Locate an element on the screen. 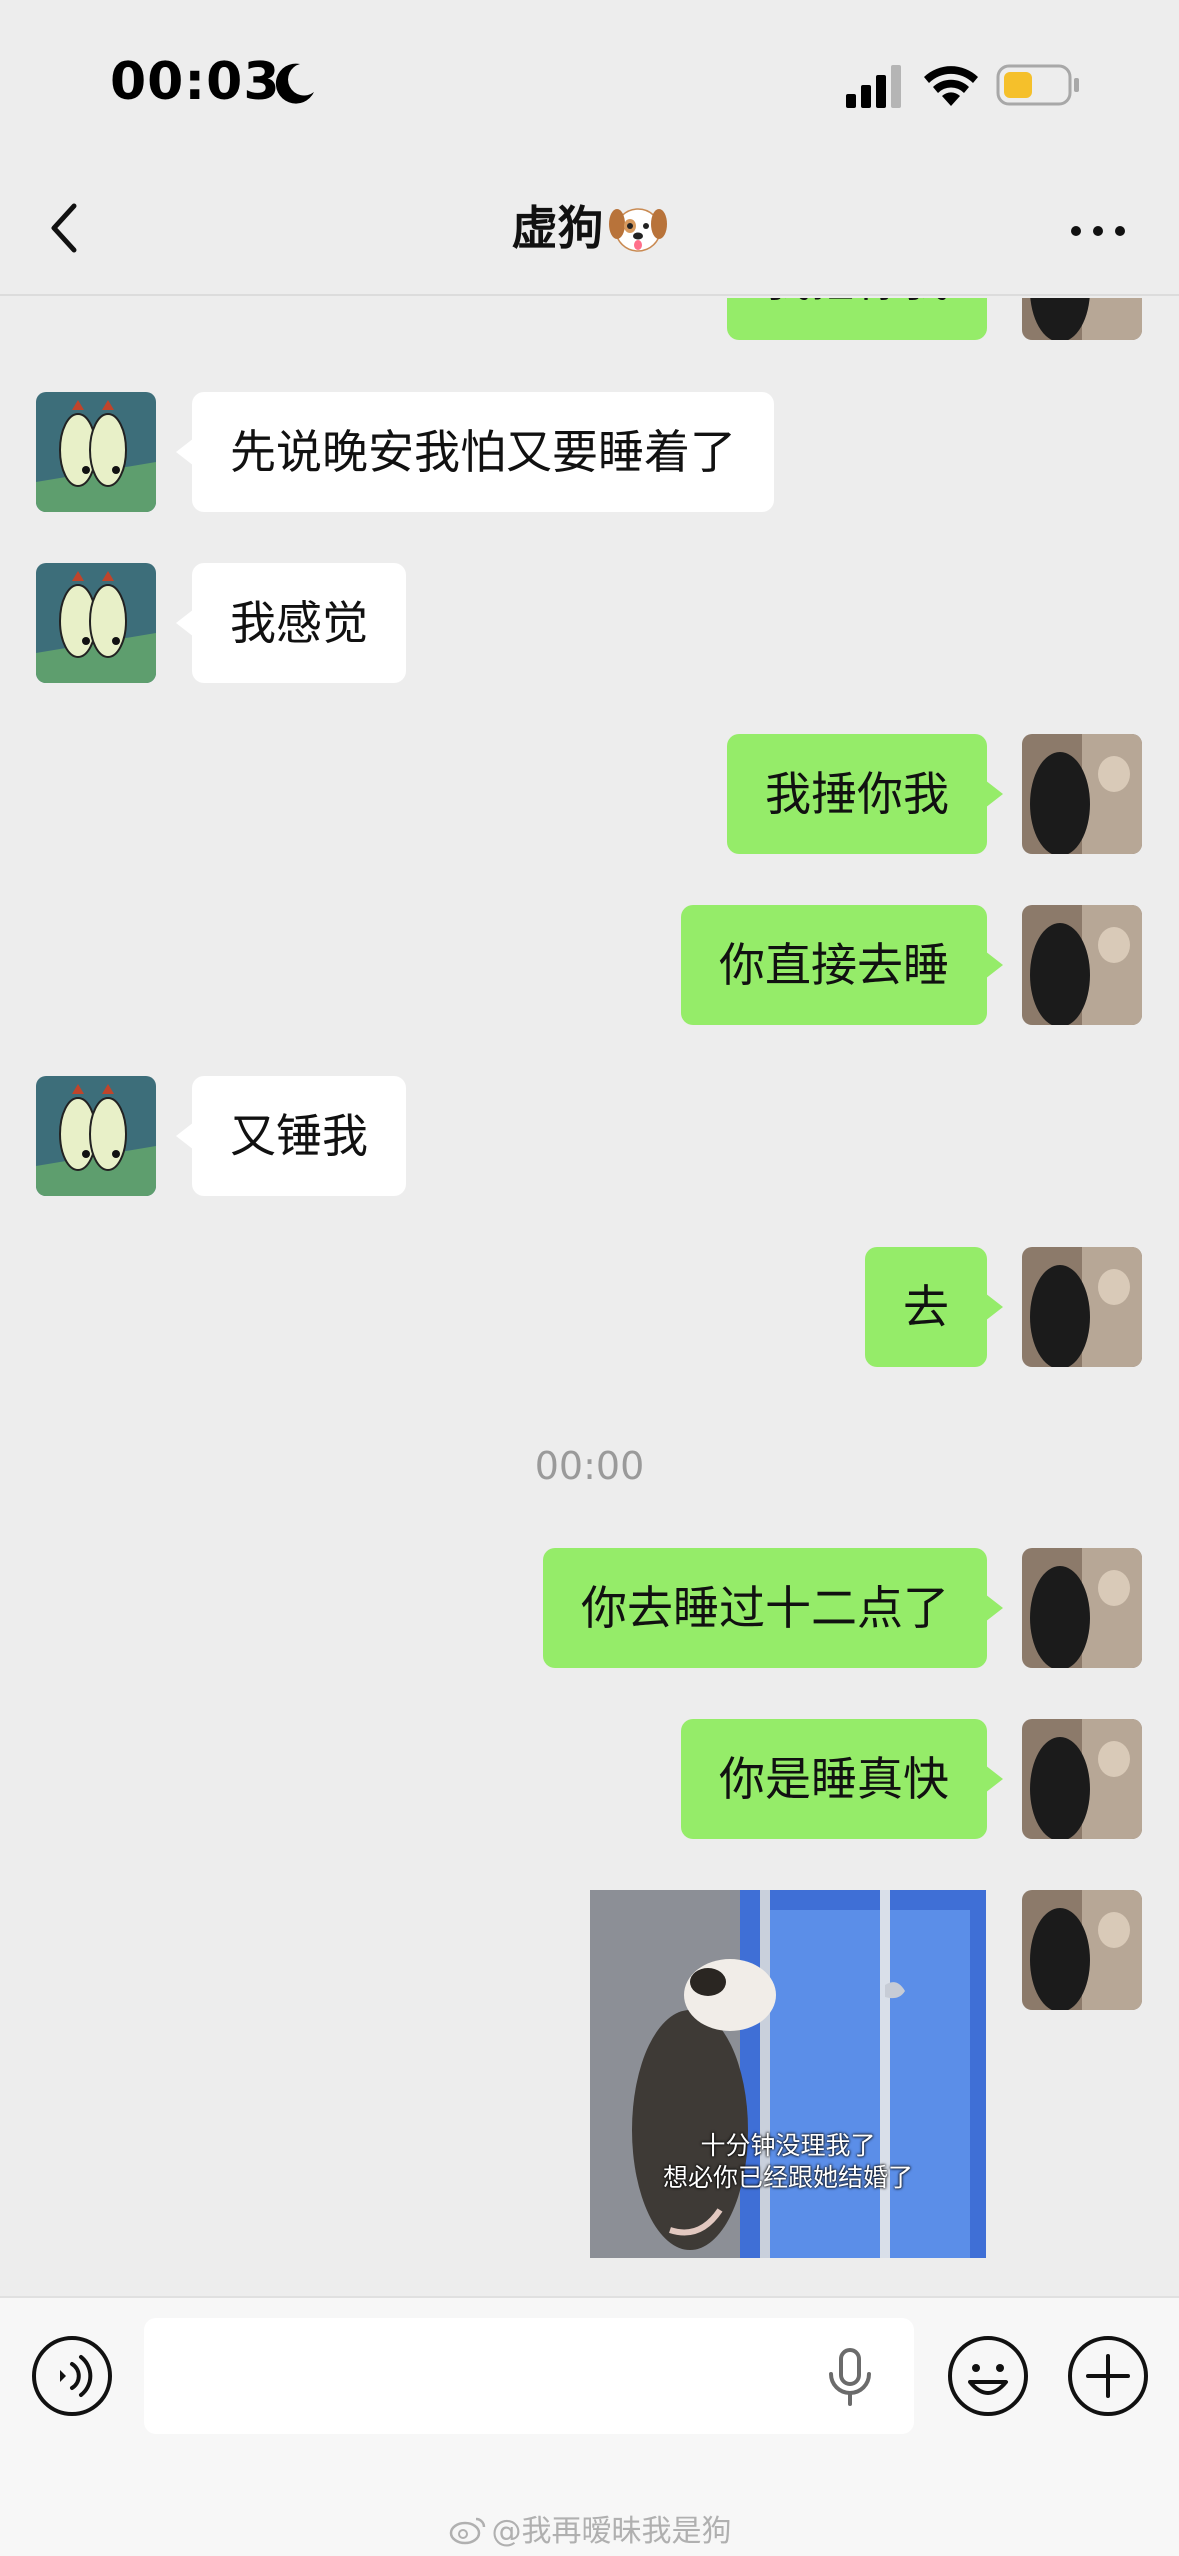 The width and height of the screenshot is (1179, 2556). more-functions-button is located at coordinates (1108, 2376).